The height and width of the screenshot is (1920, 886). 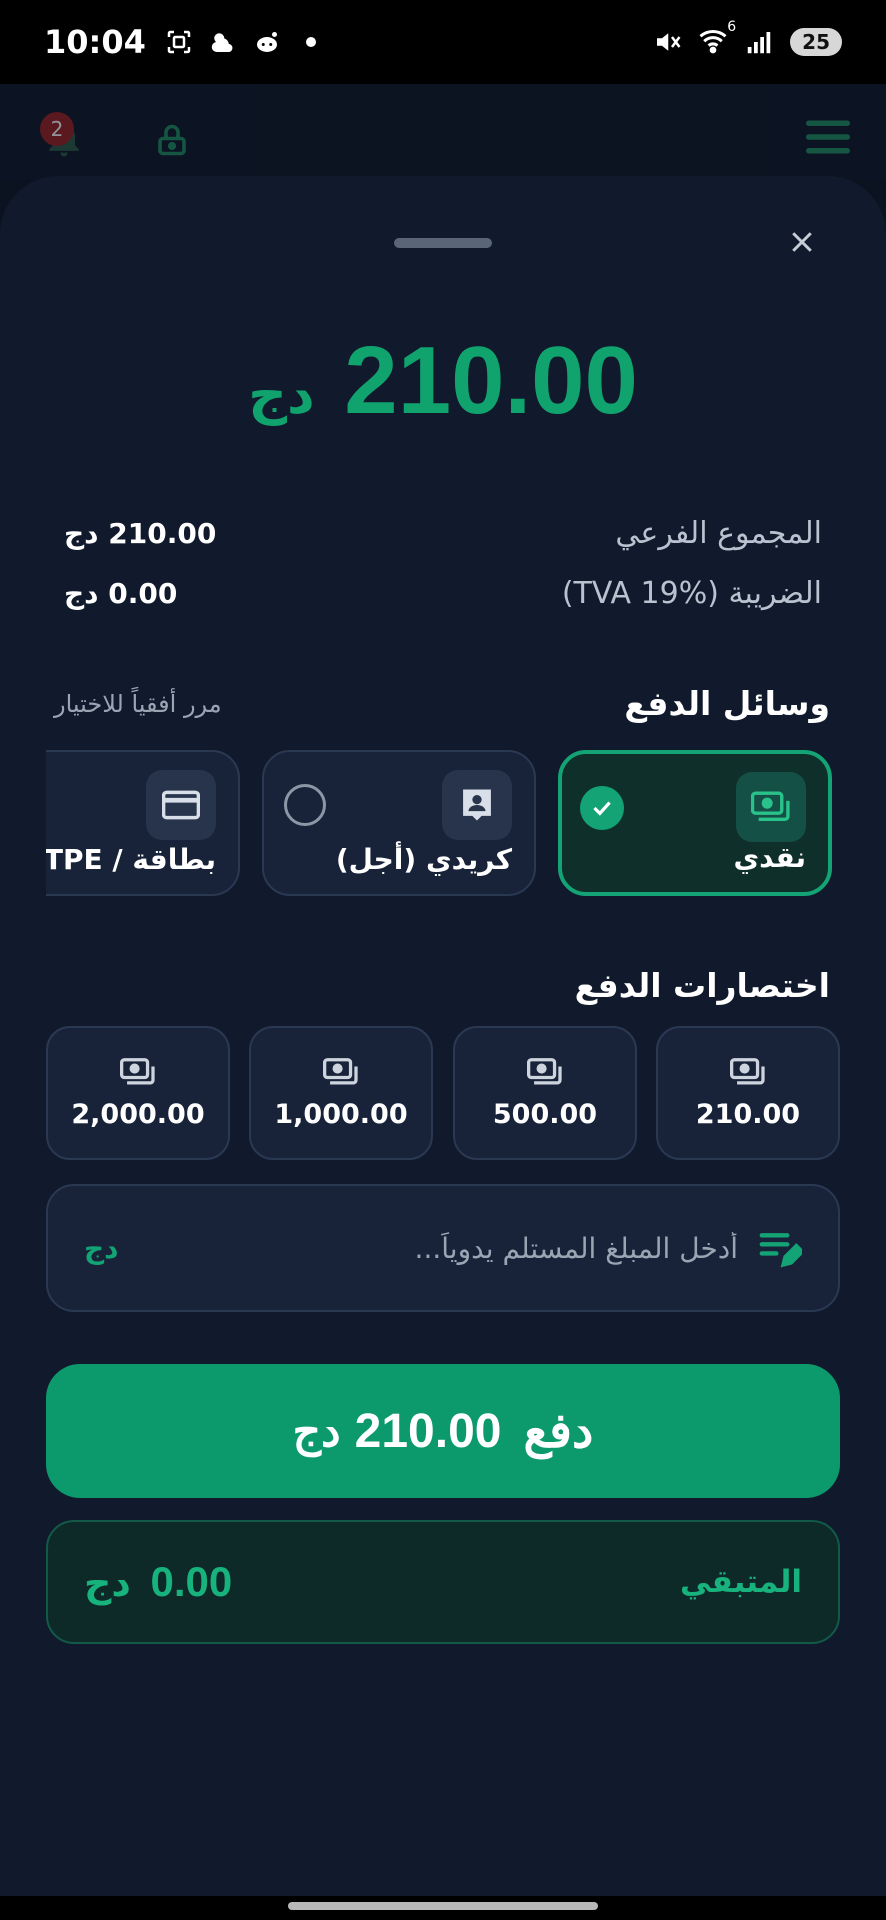 What do you see at coordinates (245, 42) in the screenshot?
I see `status-left-icons` at bounding box center [245, 42].